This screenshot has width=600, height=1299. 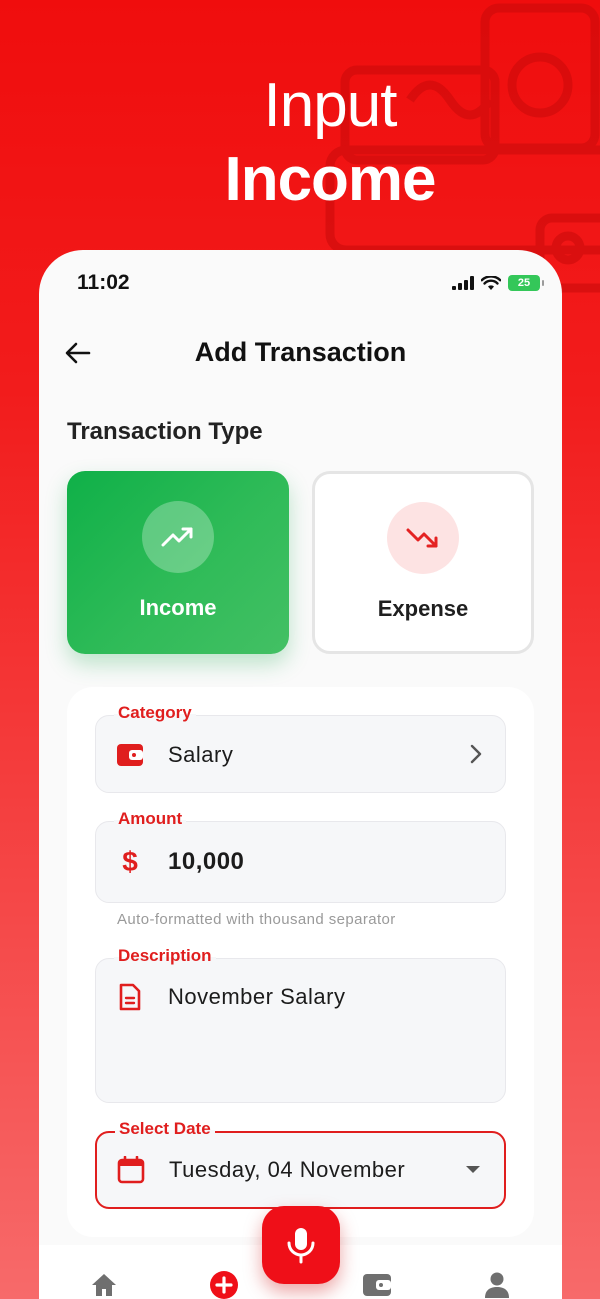 I want to click on trending-up-icon, so click(x=177, y=537).